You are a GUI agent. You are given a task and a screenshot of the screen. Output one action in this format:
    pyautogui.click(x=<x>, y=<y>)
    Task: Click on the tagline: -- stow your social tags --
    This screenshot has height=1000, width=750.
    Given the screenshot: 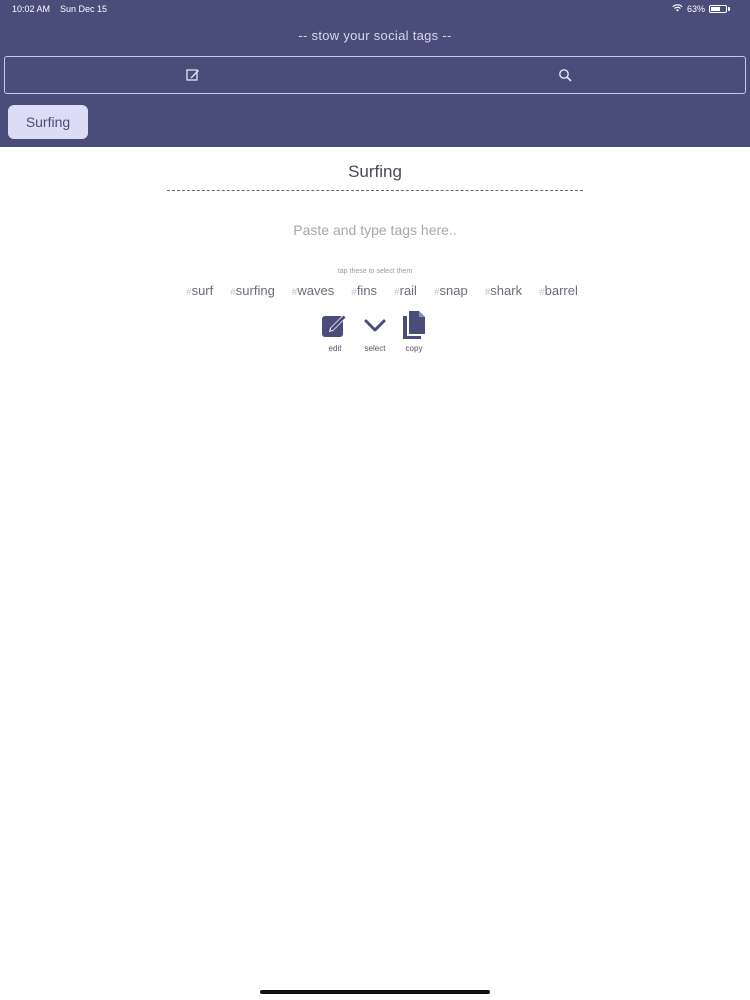 What is the action you would take?
    pyautogui.click(x=375, y=35)
    